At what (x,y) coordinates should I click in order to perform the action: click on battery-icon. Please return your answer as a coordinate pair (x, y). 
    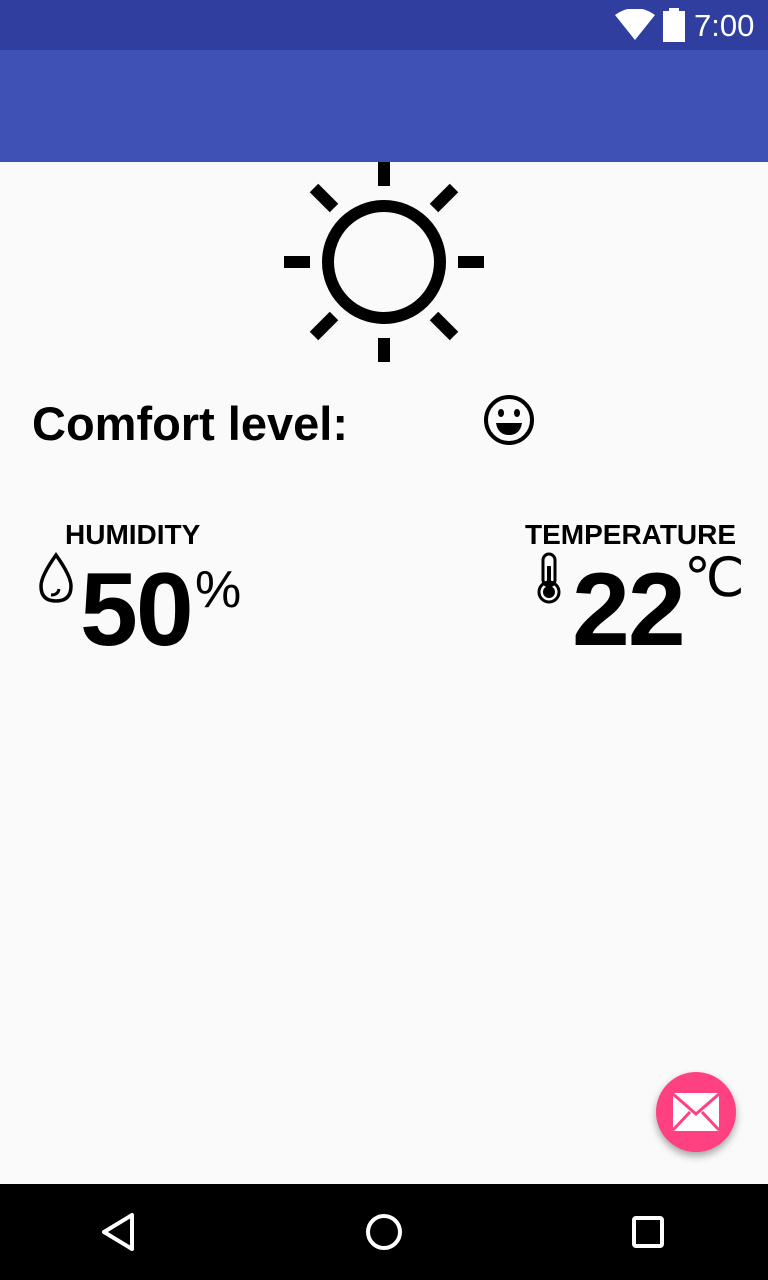
    Looking at the image, I should click on (674, 25).